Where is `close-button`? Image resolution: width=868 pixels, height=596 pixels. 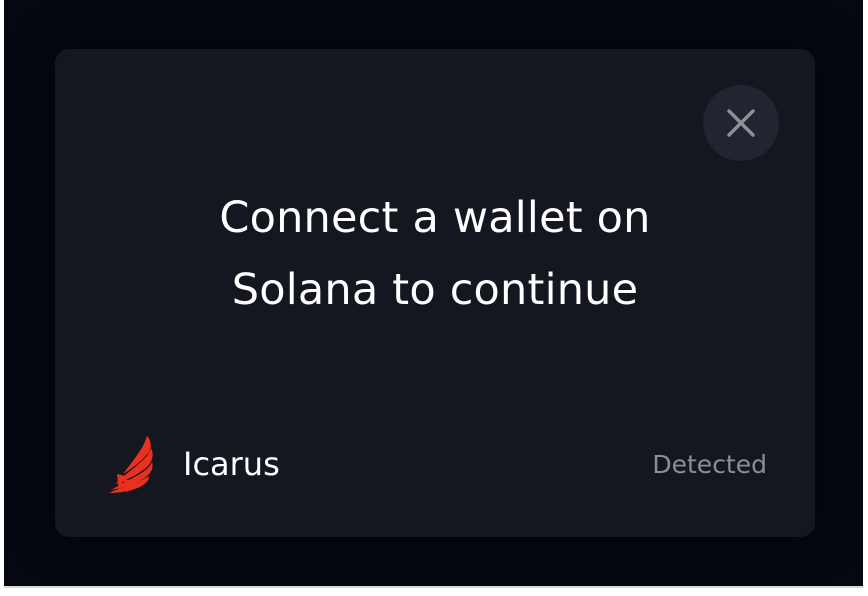 close-button is located at coordinates (741, 123).